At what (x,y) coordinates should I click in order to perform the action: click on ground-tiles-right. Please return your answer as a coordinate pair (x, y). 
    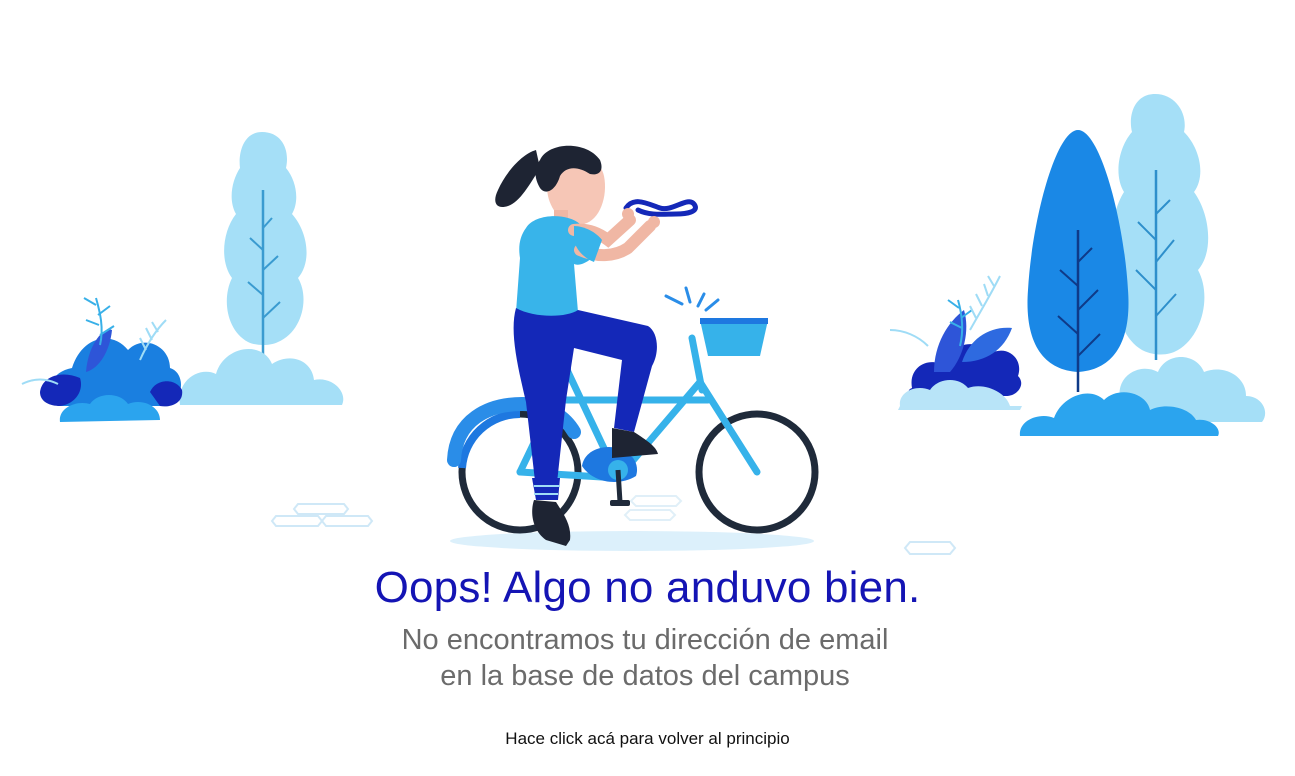
    Looking at the image, I should click on (930, 548).